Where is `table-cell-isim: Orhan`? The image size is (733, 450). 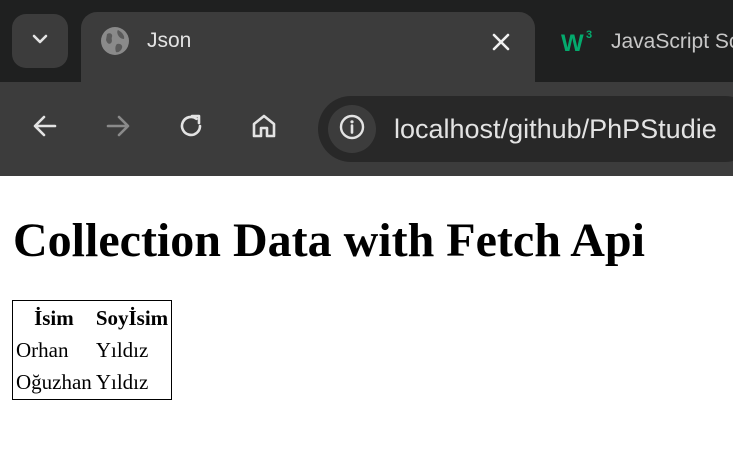
table-cell-isim: Orhan is located at coordinates (42, 350).